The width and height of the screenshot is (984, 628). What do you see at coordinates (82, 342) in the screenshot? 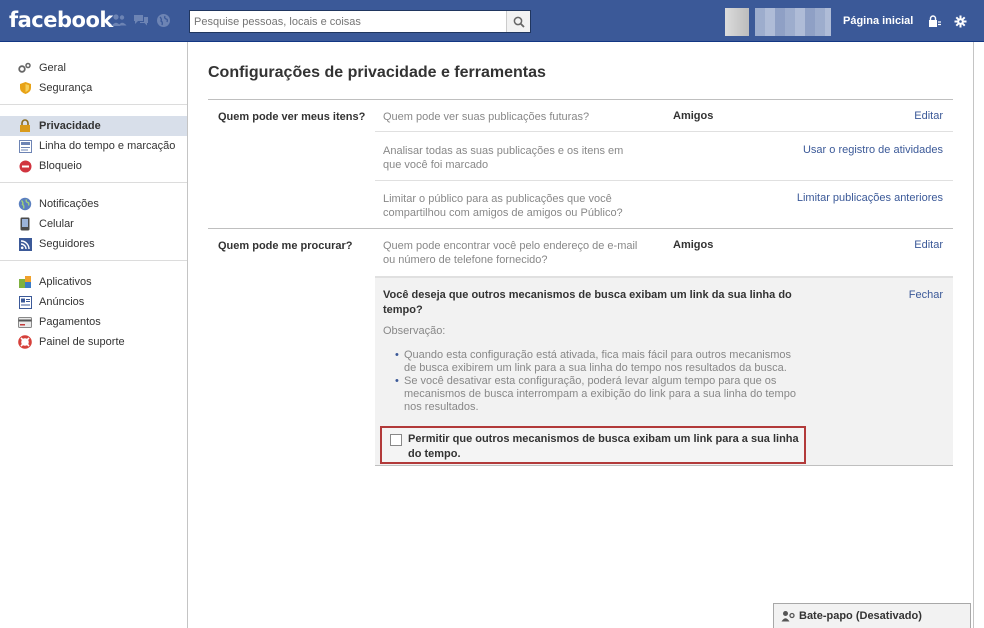
I see `sidebar-item-label: Painel de suporte` at bounding box center [82, 342].